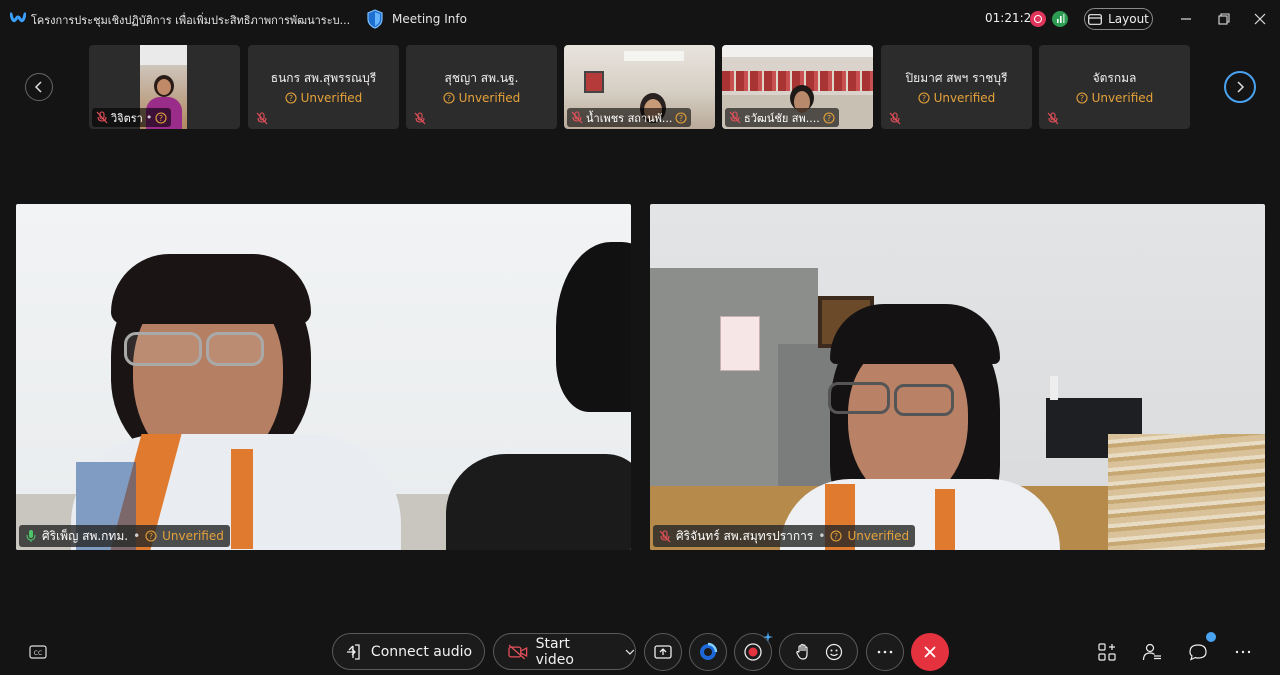  I want to click on layout-button: Layout, so click(1118, 19).